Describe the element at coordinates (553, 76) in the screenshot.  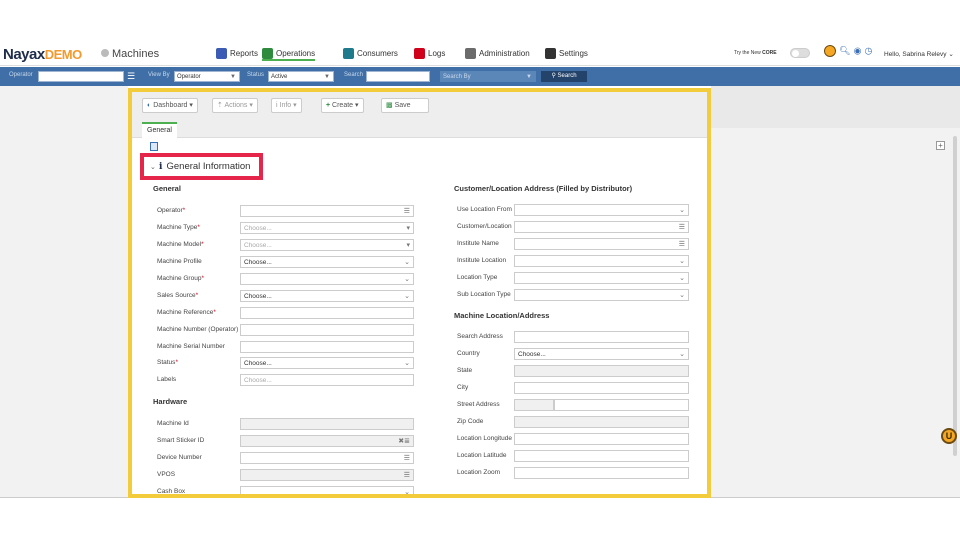
I see `search-icon: ⚲` at that location.